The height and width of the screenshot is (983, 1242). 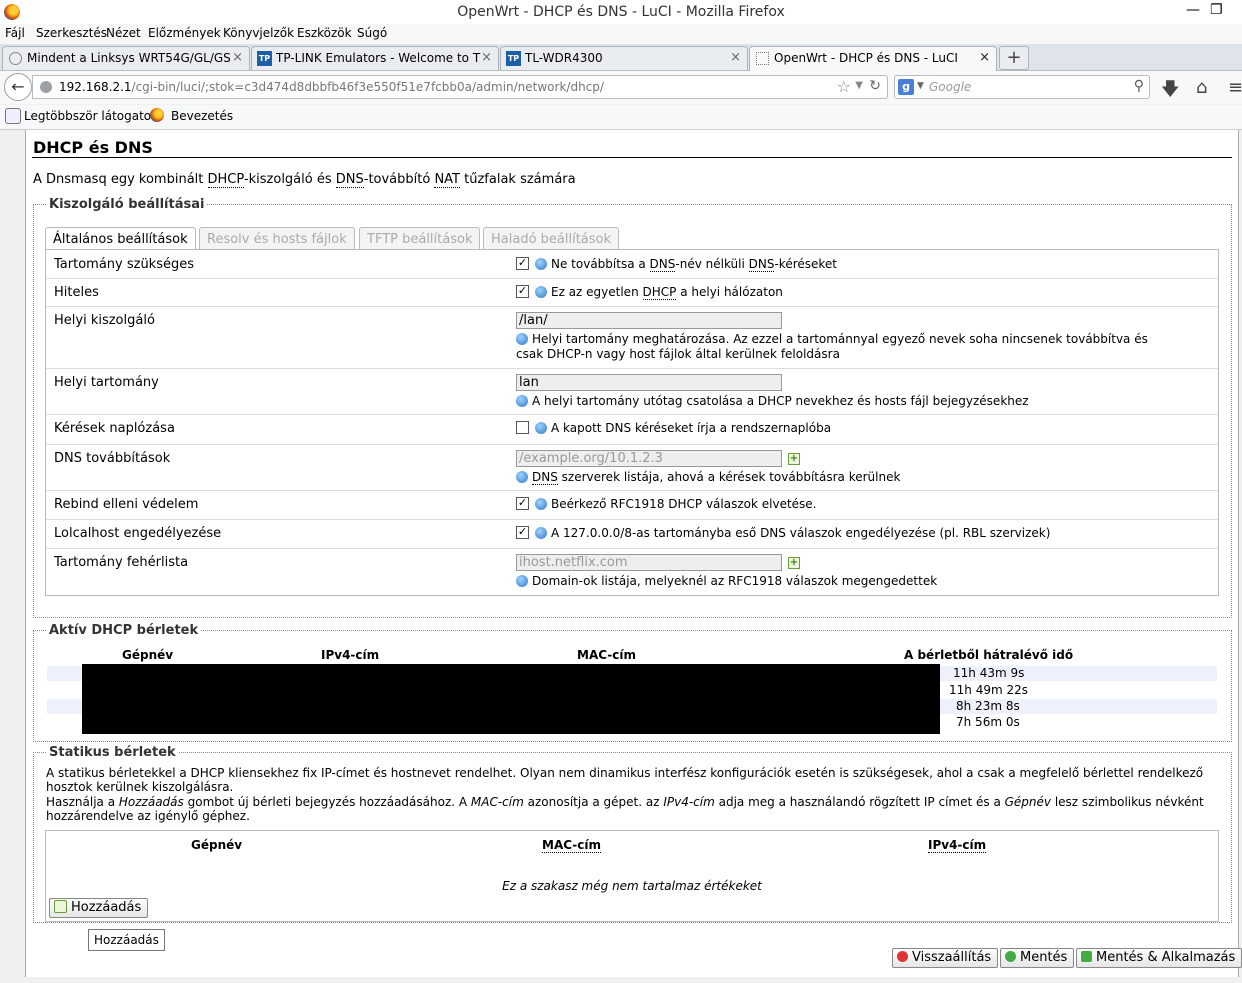 What do you see at coordinates (624, 58) in the screenshot?
I see `tab-tl-wdr4300: TP TL-WDR4300 ×` at bounding box center [624, 58].